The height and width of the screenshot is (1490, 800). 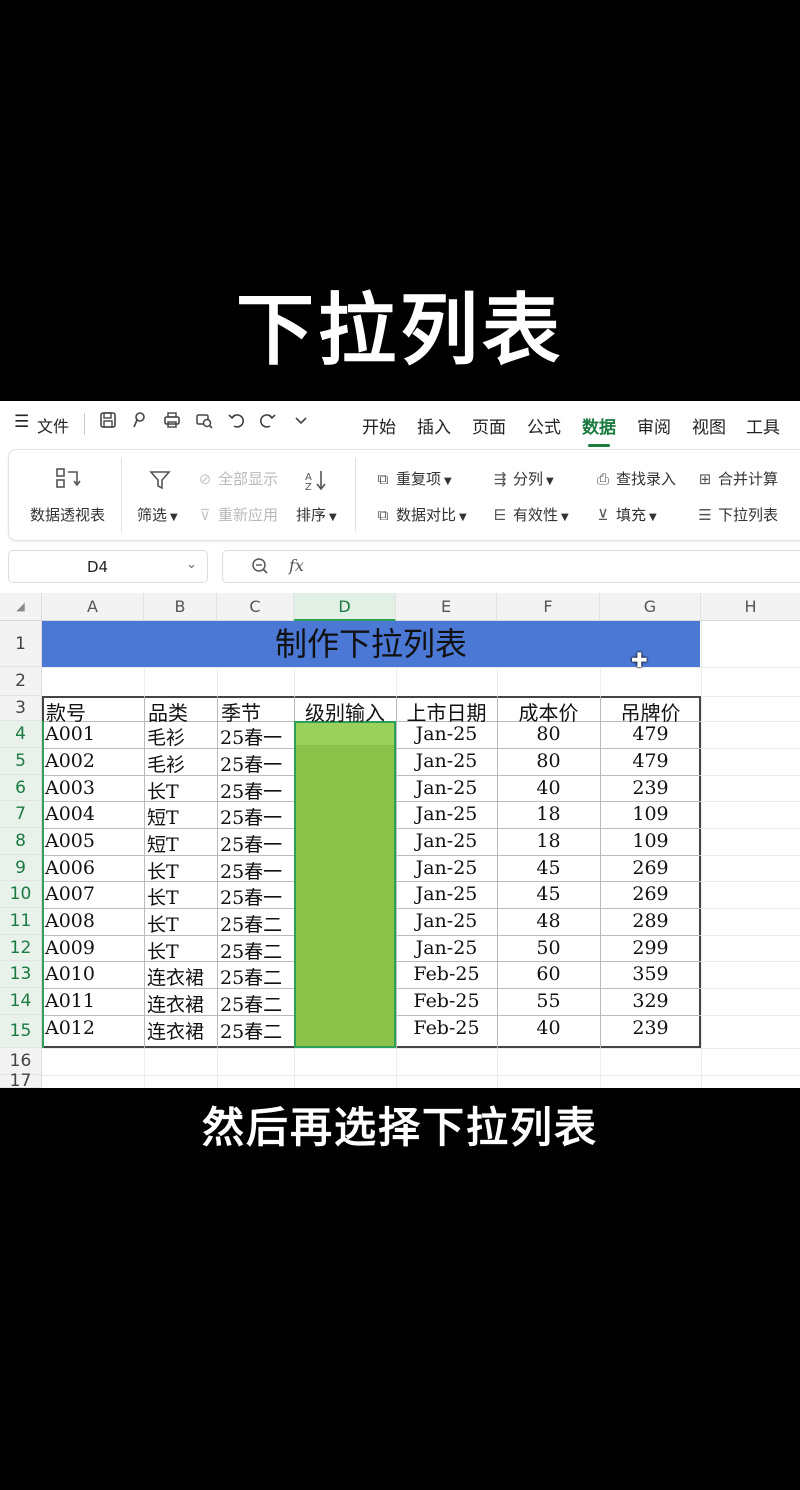 I want to click on table-cell: 299, so click(x=650, y=948).